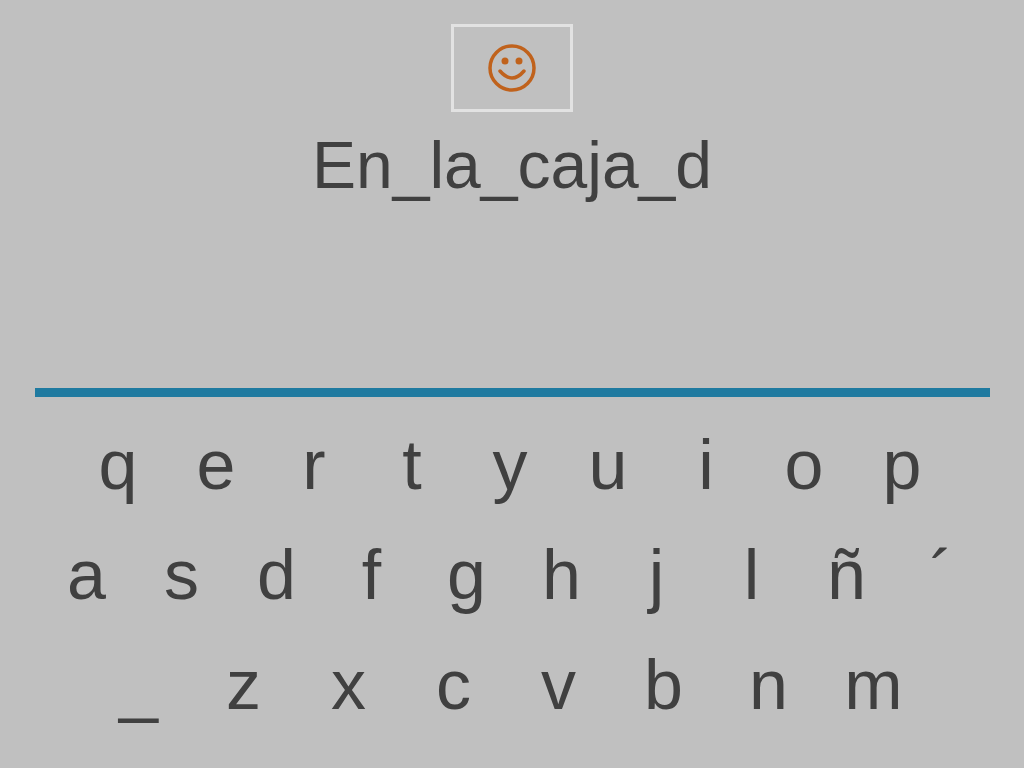  Describe the element at coordinates (751, 580) in the screenshot. I see `letter-key: l` at that location.